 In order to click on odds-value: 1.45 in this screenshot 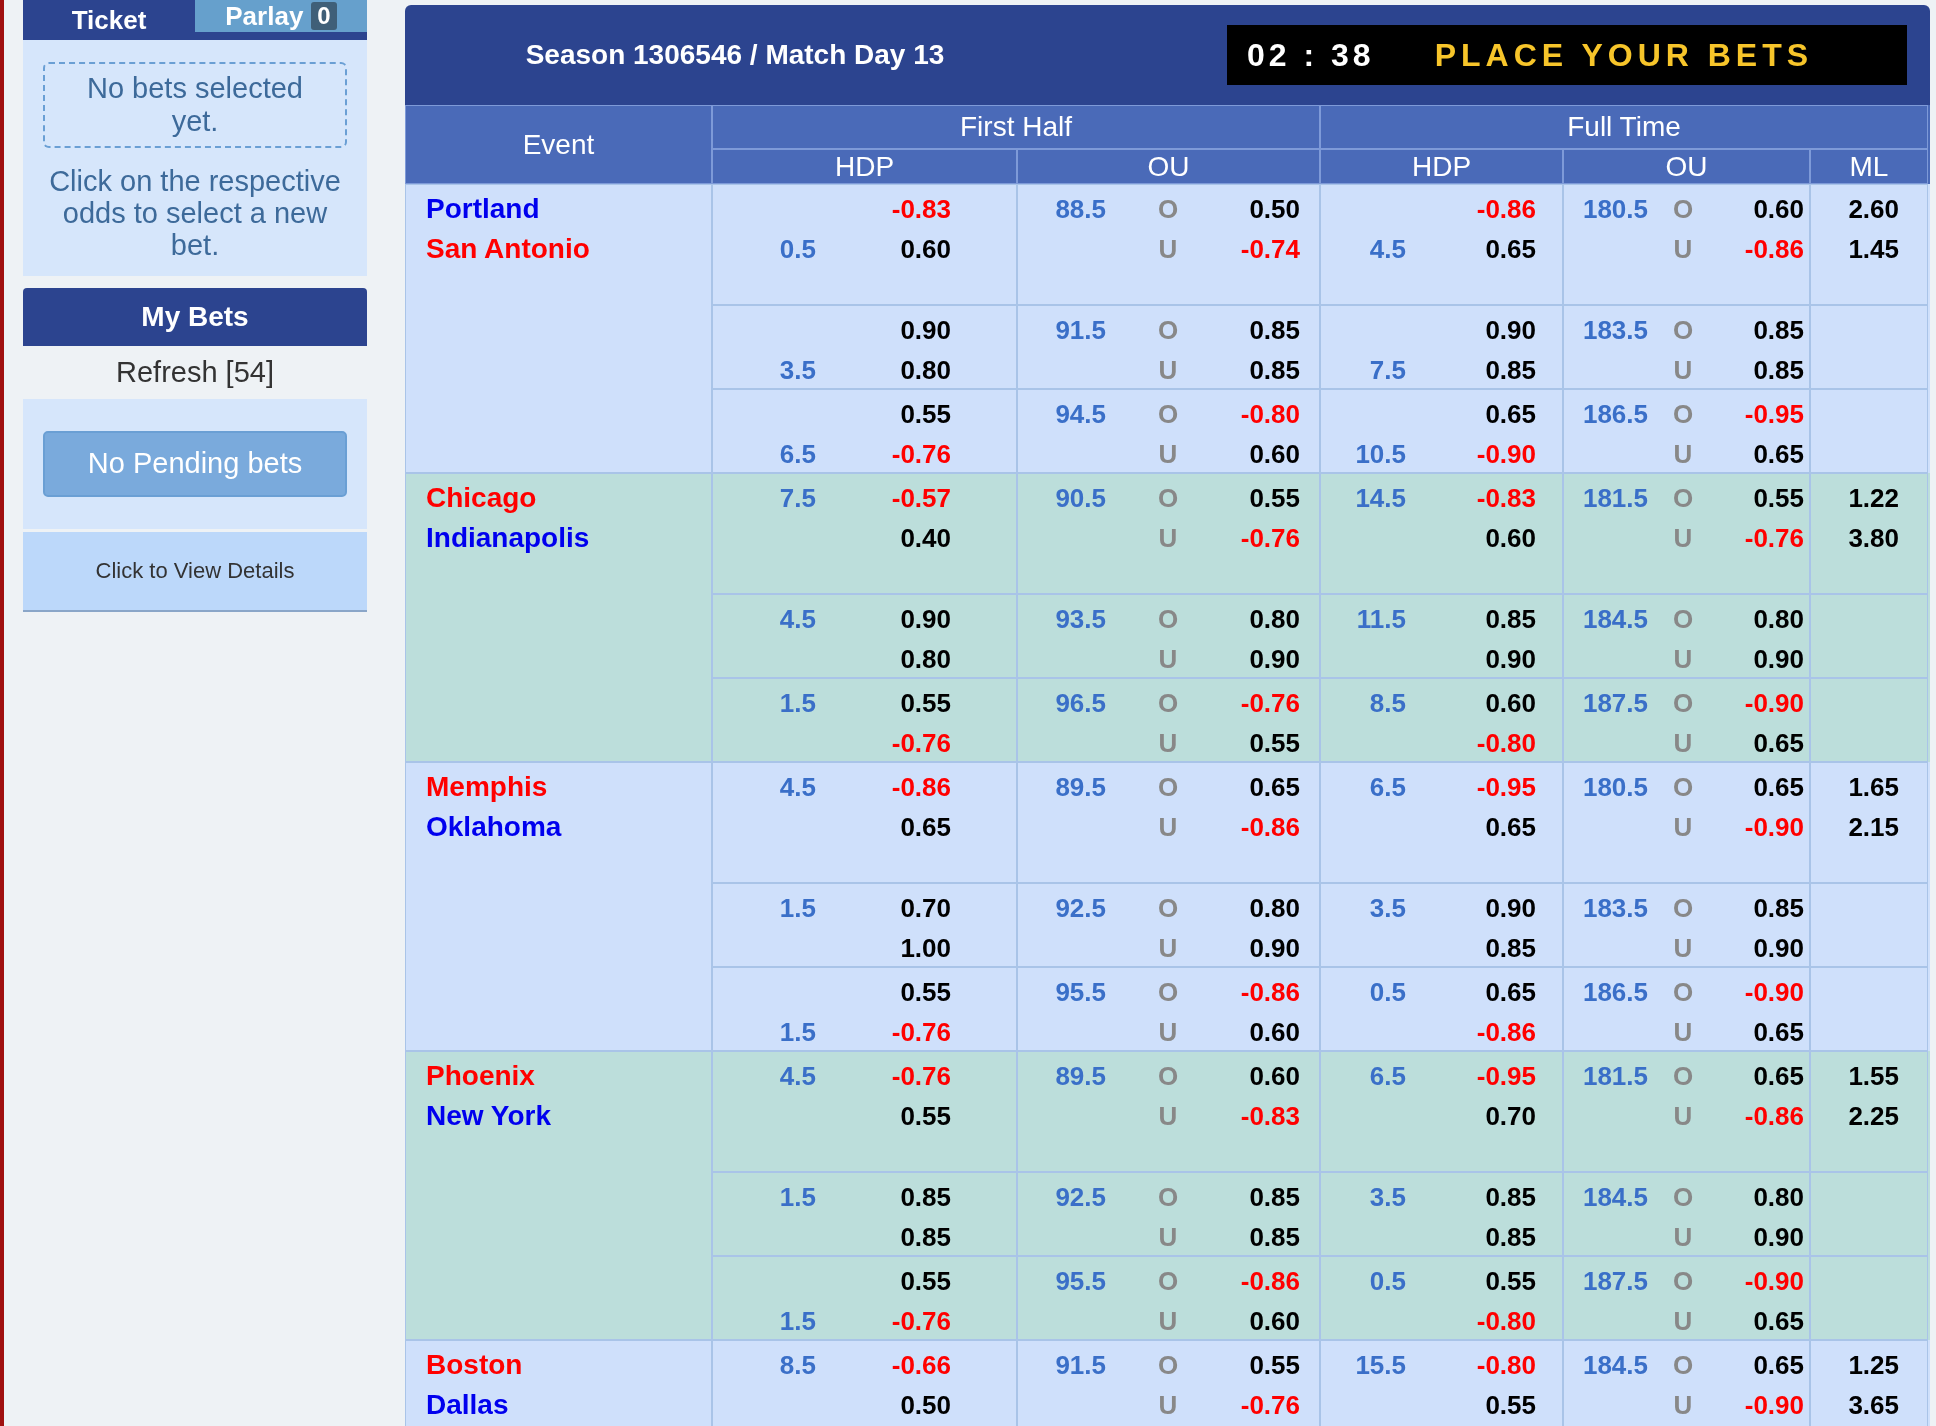, I will do `click(1855, 249)`.